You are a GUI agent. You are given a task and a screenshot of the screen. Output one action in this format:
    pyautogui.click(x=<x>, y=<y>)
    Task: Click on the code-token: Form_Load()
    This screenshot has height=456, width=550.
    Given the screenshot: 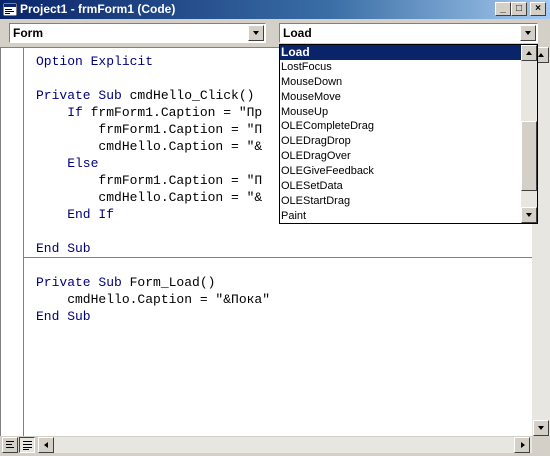 What is the action you would take?
    pyautogui.click(x=172, y=282)
    